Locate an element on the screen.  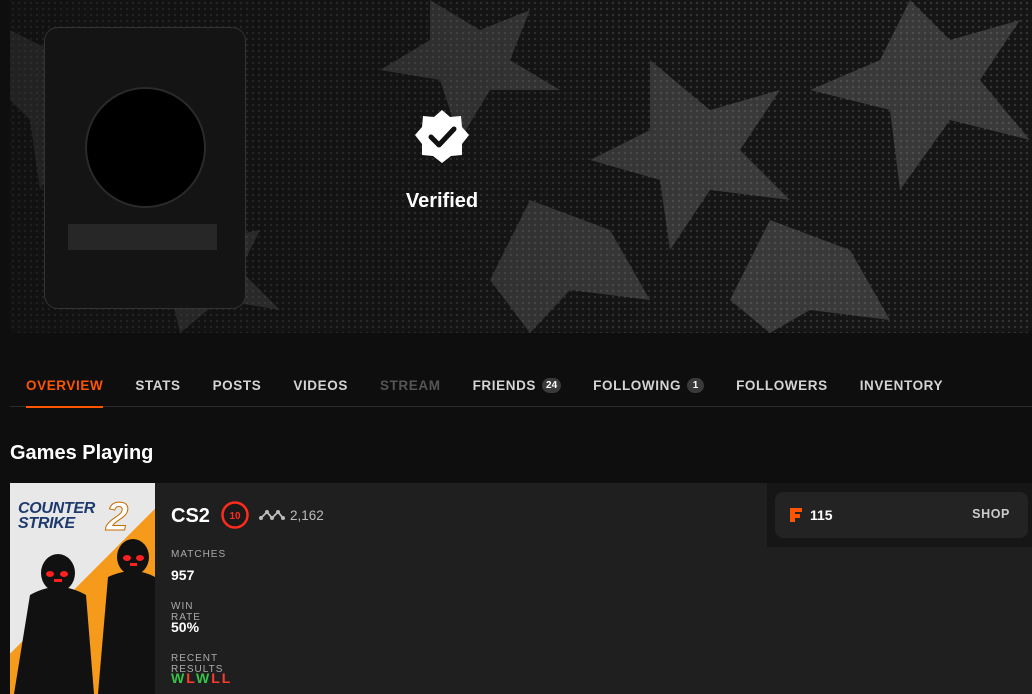
games-playing-title: Games Playing is located at coordinates (82, 453).